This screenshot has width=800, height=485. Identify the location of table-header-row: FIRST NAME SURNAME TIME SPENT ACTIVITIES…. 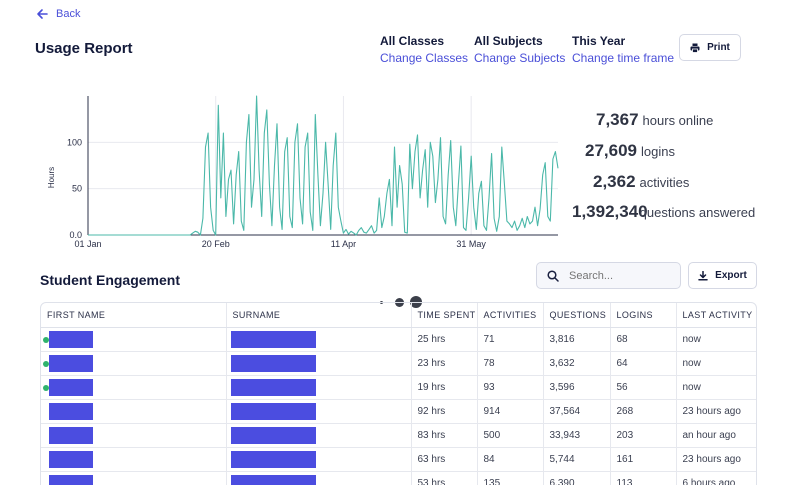
(398, 315).